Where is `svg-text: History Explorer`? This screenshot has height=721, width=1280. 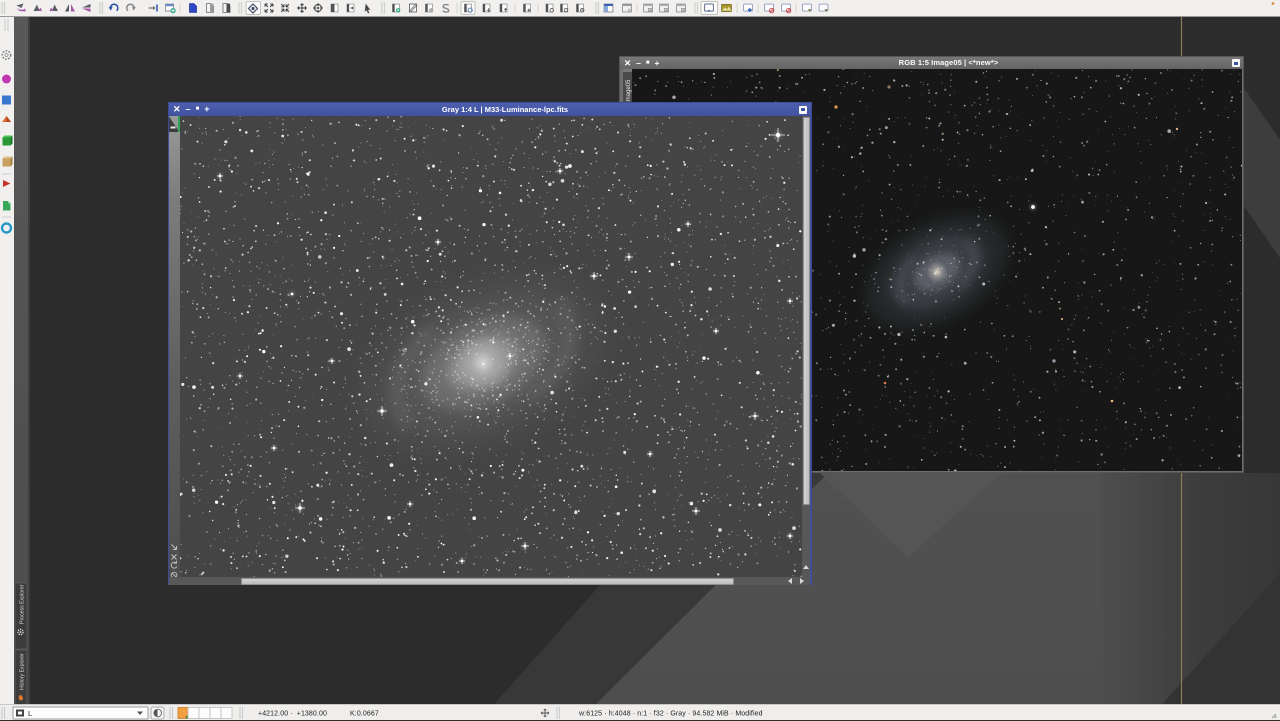
svg-text: History Explorer is located at coordinates (23, 671).